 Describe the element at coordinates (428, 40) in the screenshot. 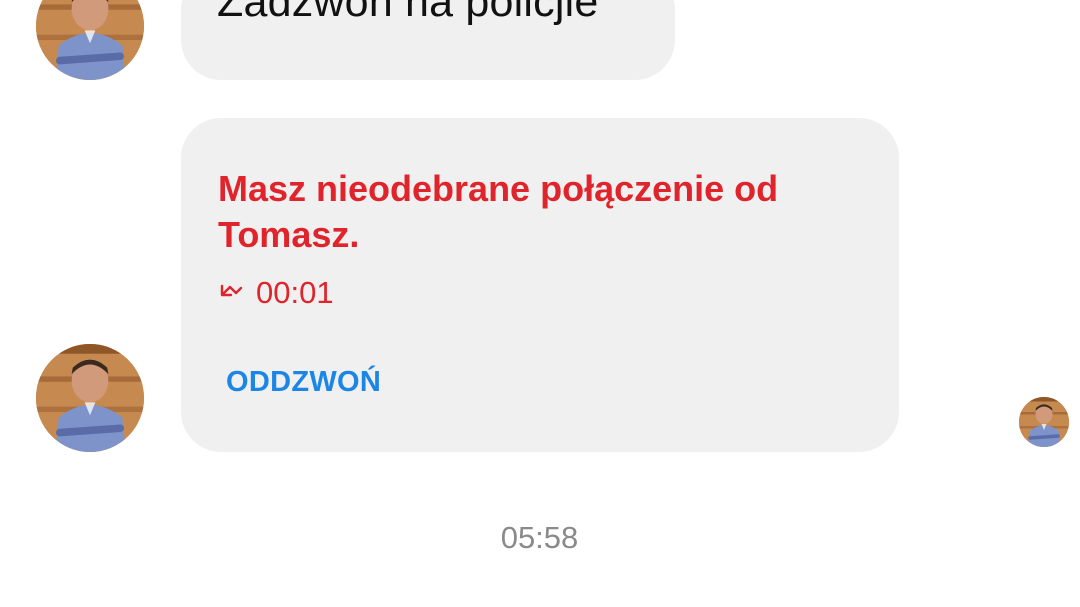

I see `message-bubble: Zadzwoń na policjie` at that location.